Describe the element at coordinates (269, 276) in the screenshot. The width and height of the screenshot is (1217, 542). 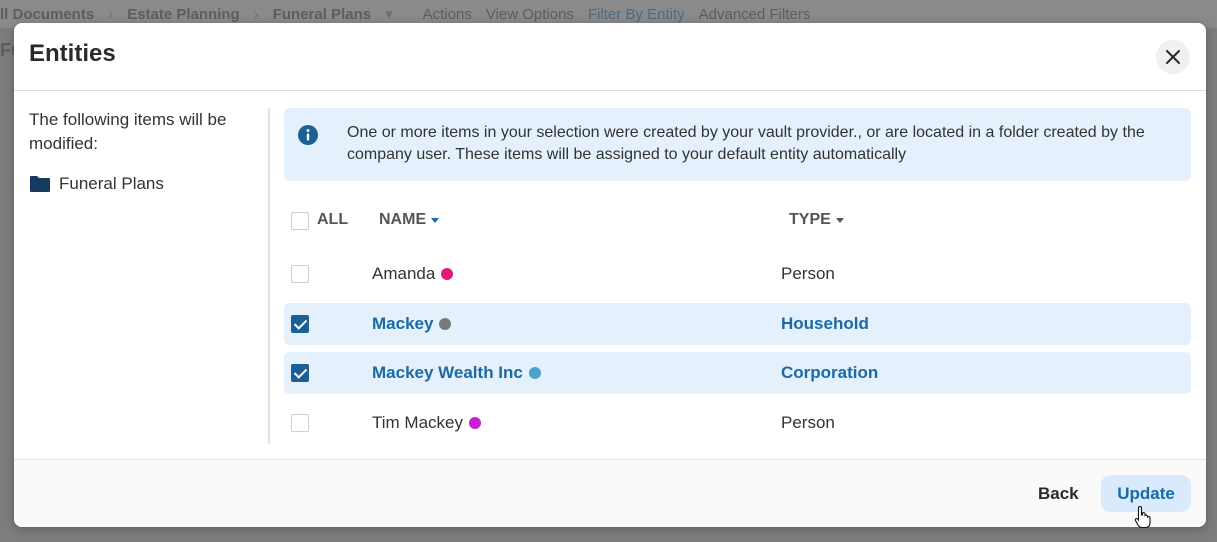
I see `pane-divider` at that location.